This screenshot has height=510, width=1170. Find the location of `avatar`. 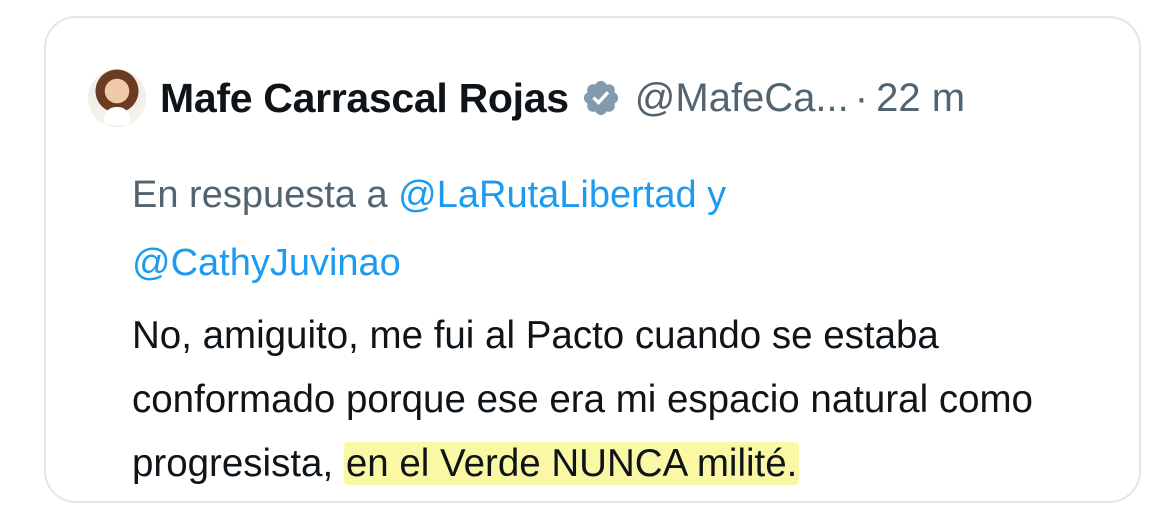

avatar is located at coordinates (117, 98).